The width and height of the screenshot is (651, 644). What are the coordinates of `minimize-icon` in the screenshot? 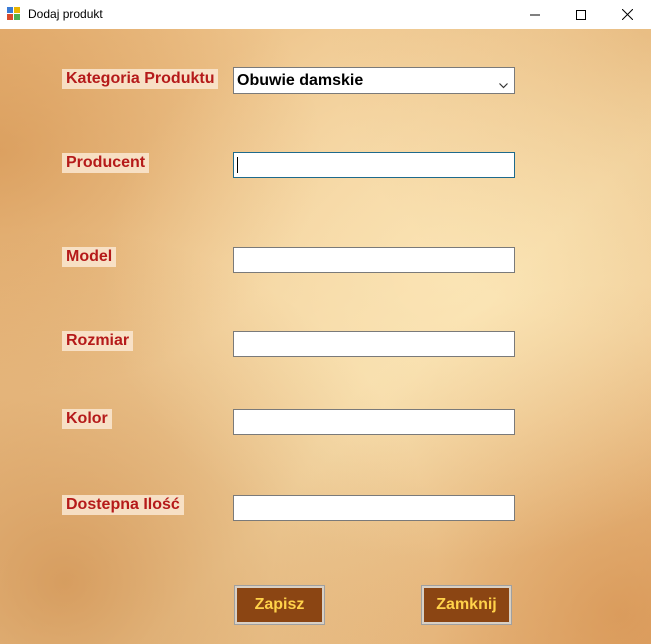 It's located at (535, 14).